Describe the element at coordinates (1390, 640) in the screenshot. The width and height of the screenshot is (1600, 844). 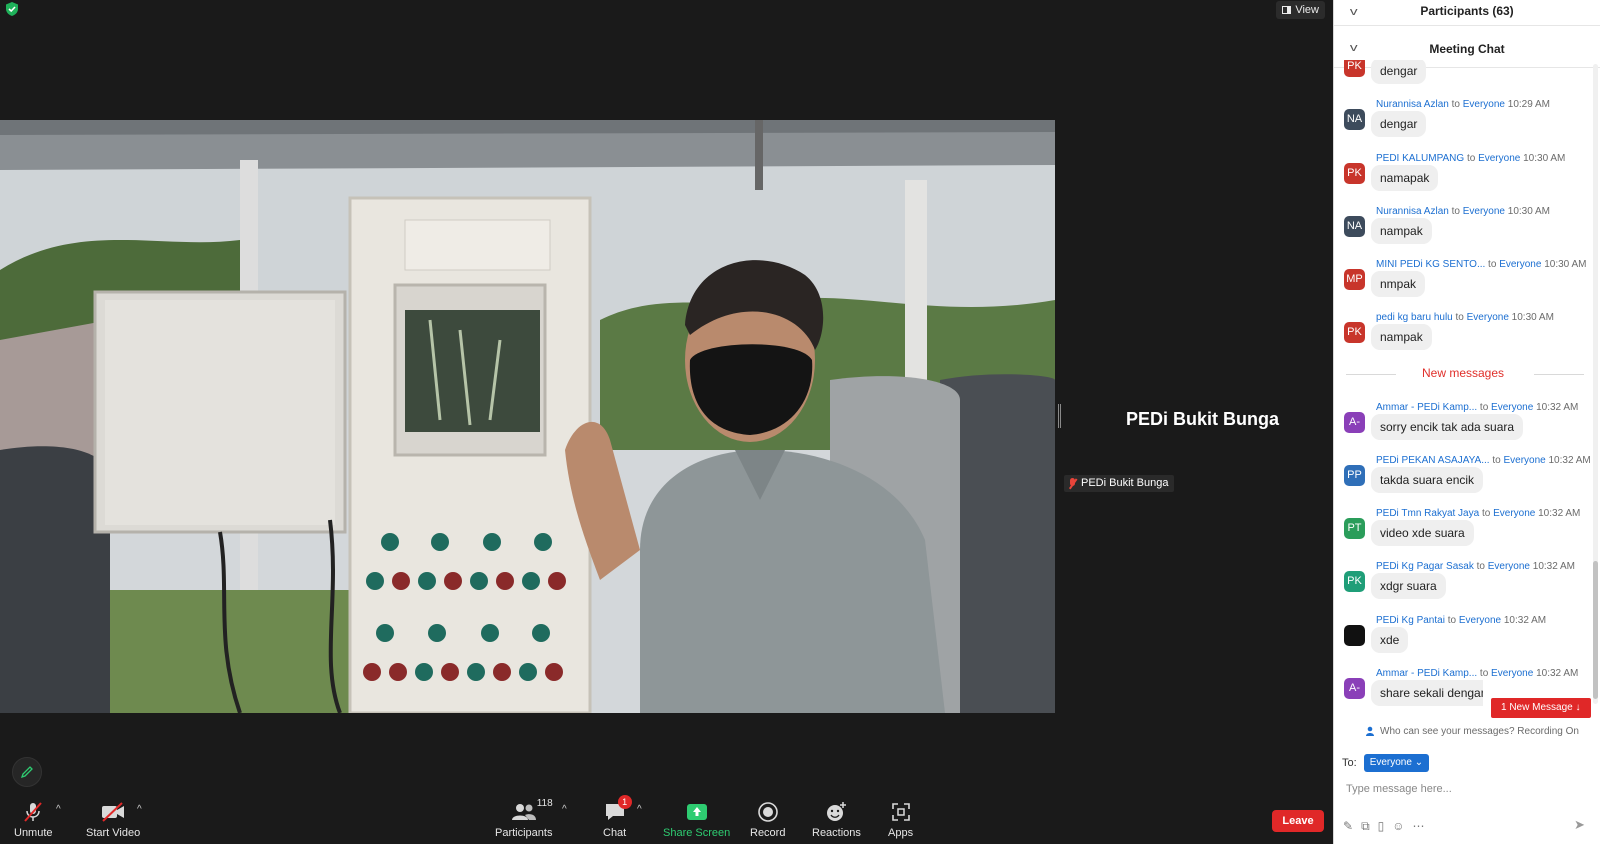
I see `message-bubble: xde` at that location.